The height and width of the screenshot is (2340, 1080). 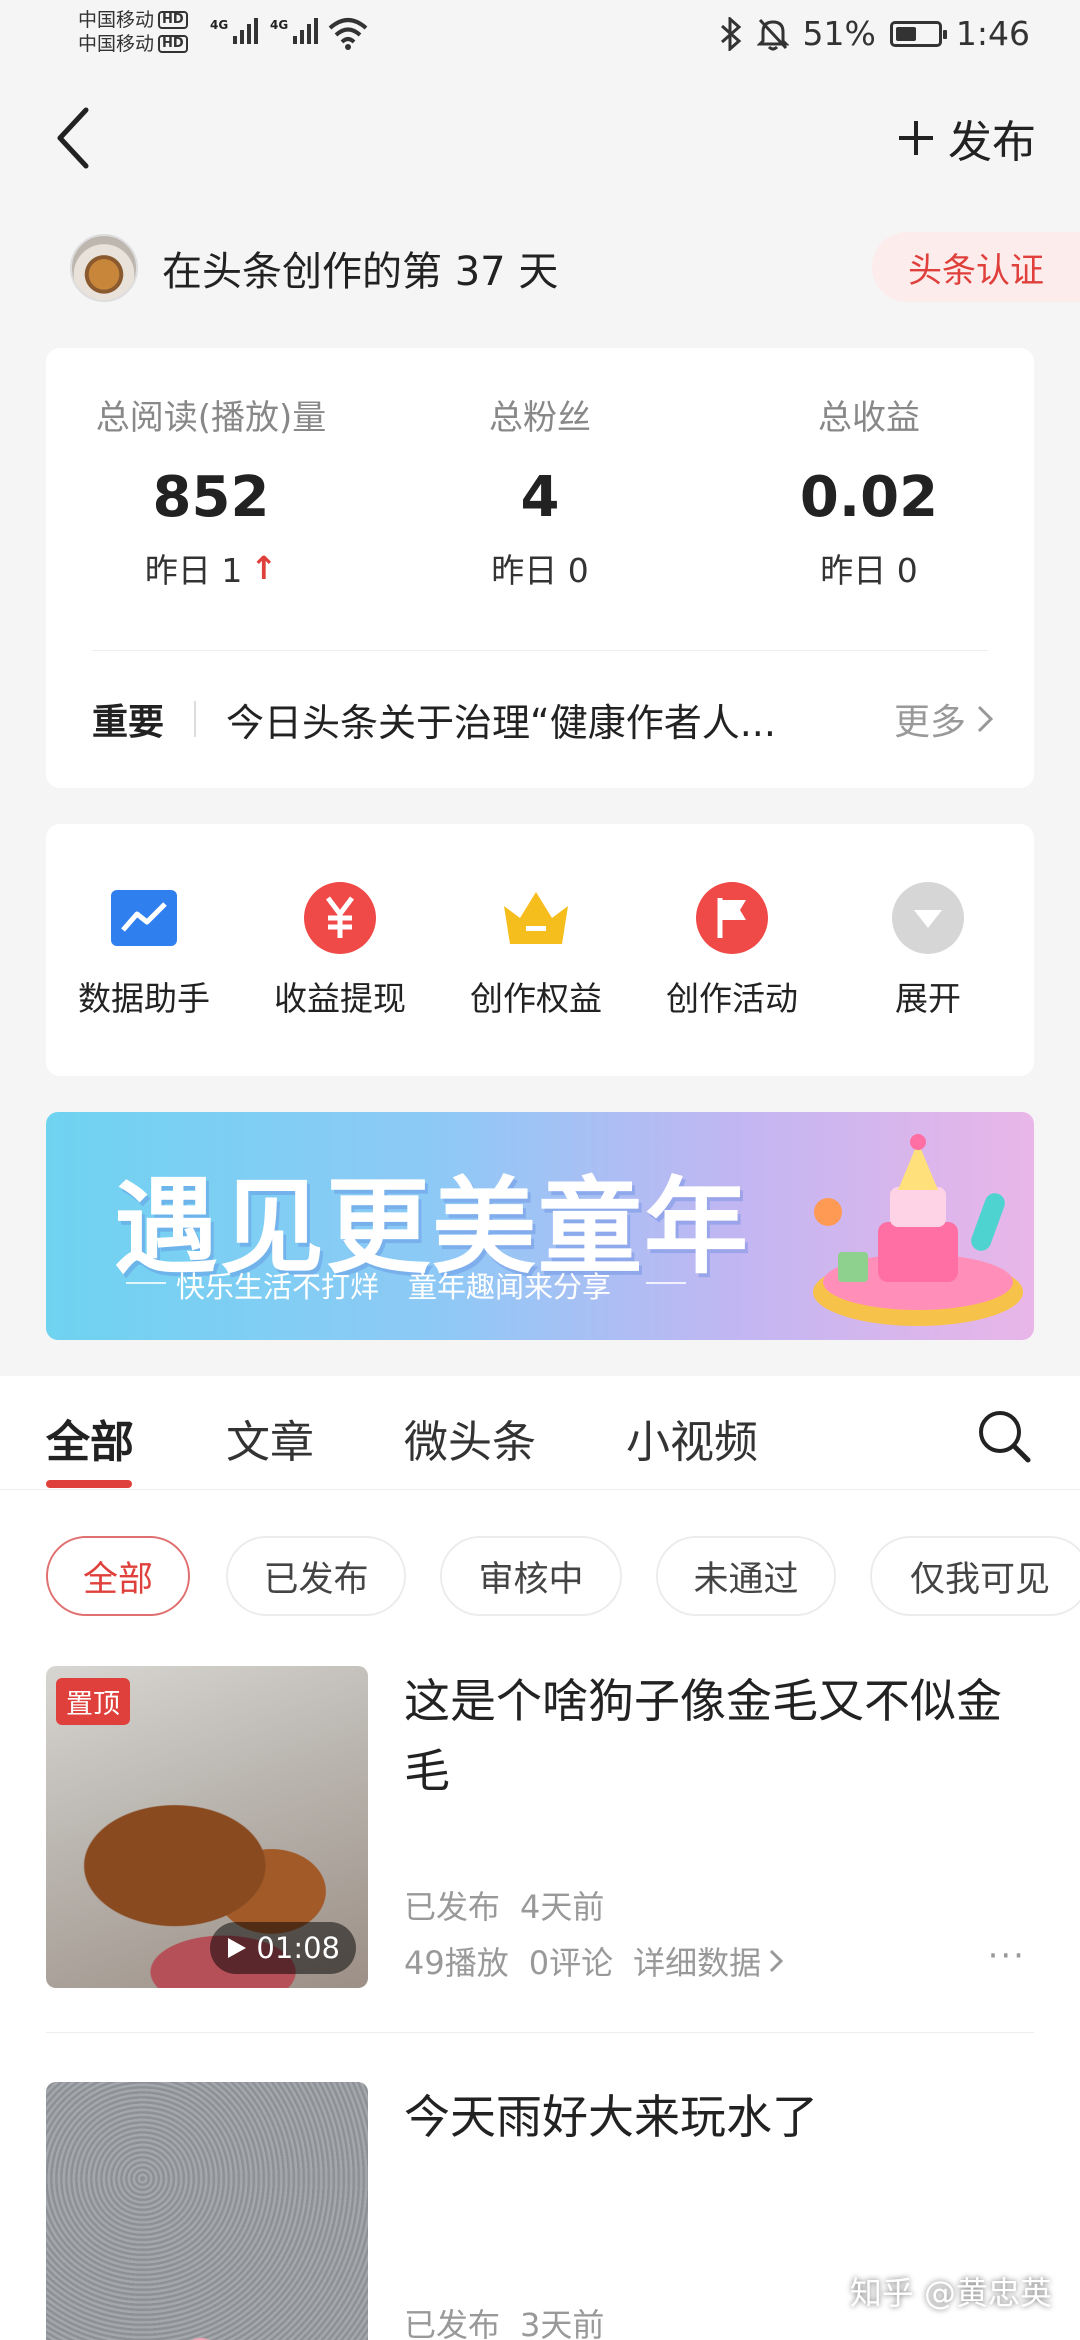 I want to click on post-time: 4天前, so click(x=562, y=1907).